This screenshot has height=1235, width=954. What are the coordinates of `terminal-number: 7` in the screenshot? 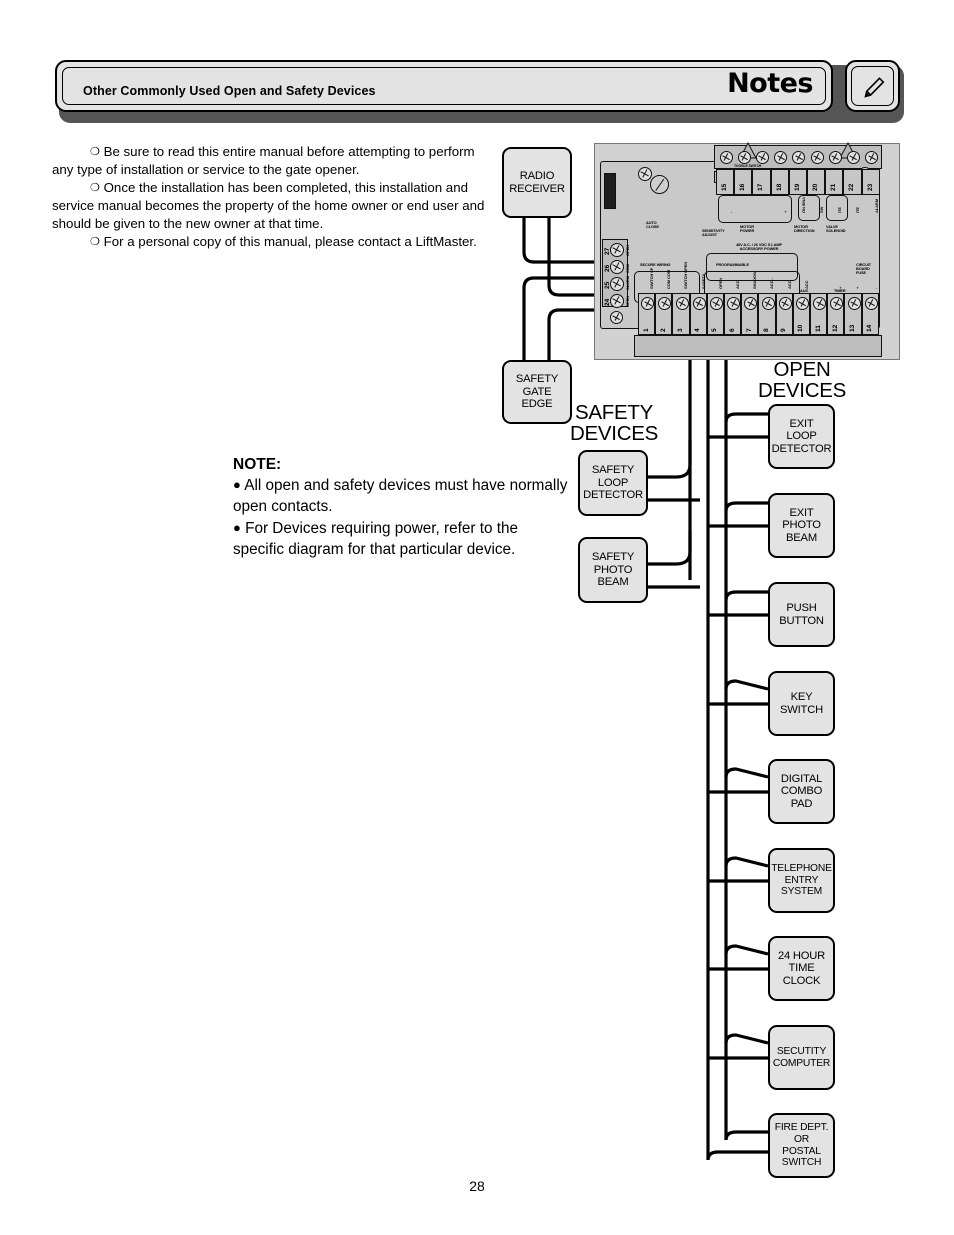 It's located at (749, 330).